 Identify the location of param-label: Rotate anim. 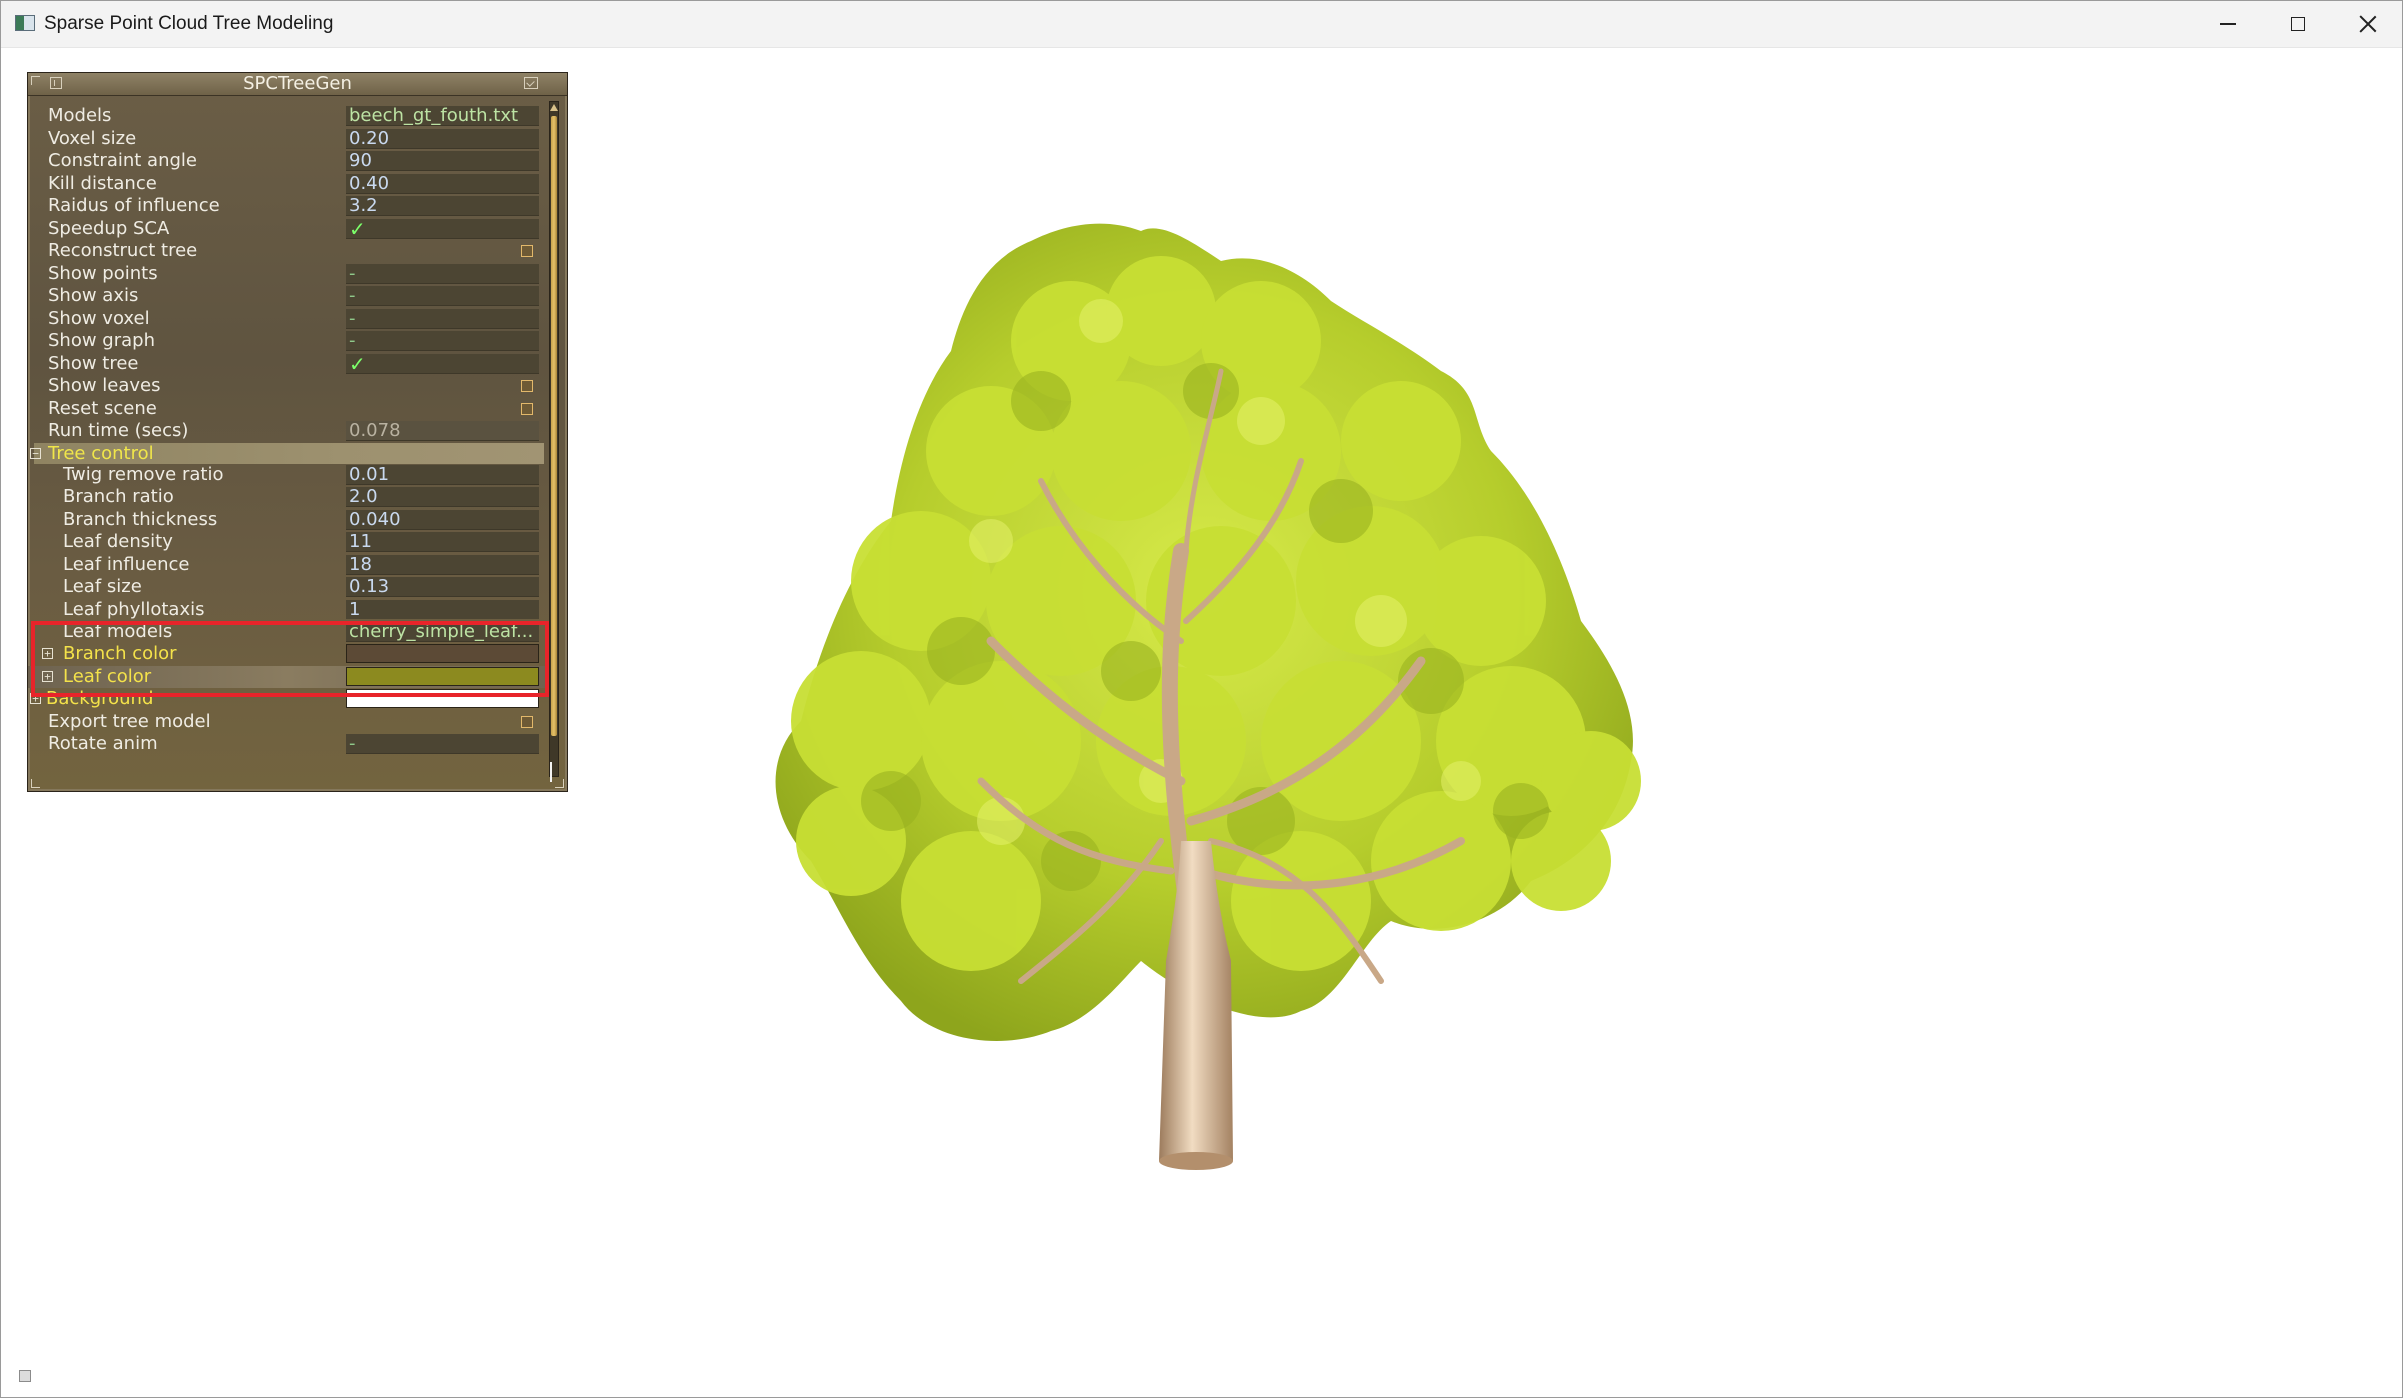
(103, 743).